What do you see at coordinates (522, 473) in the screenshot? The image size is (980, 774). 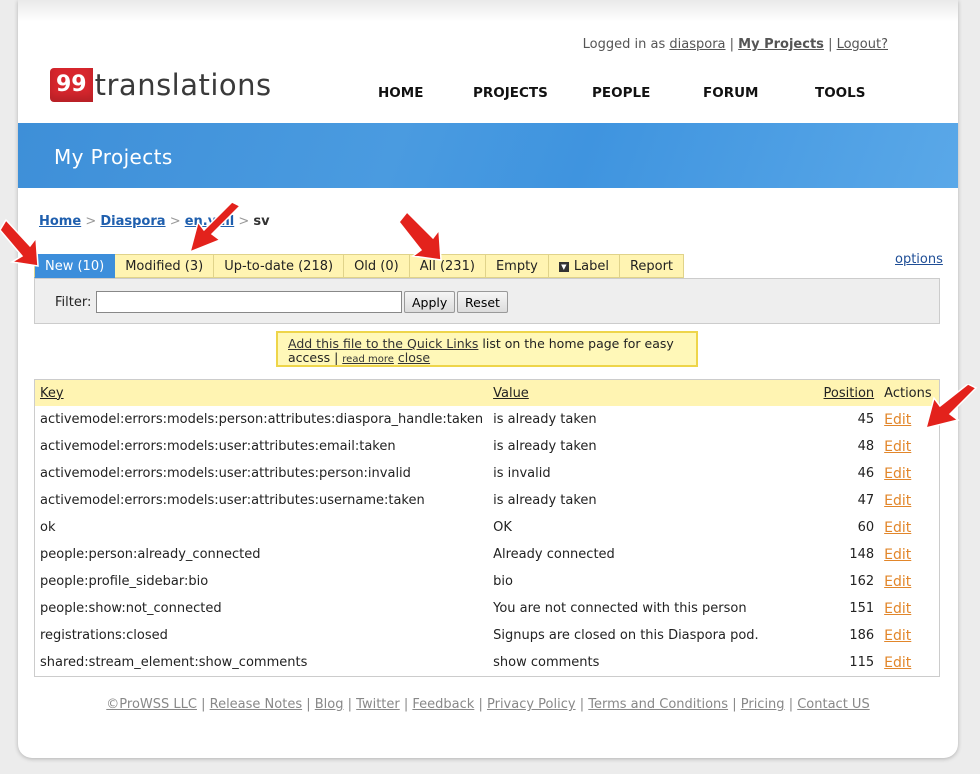 I see `row-value: is invalid` at bounding box center [522, 473].